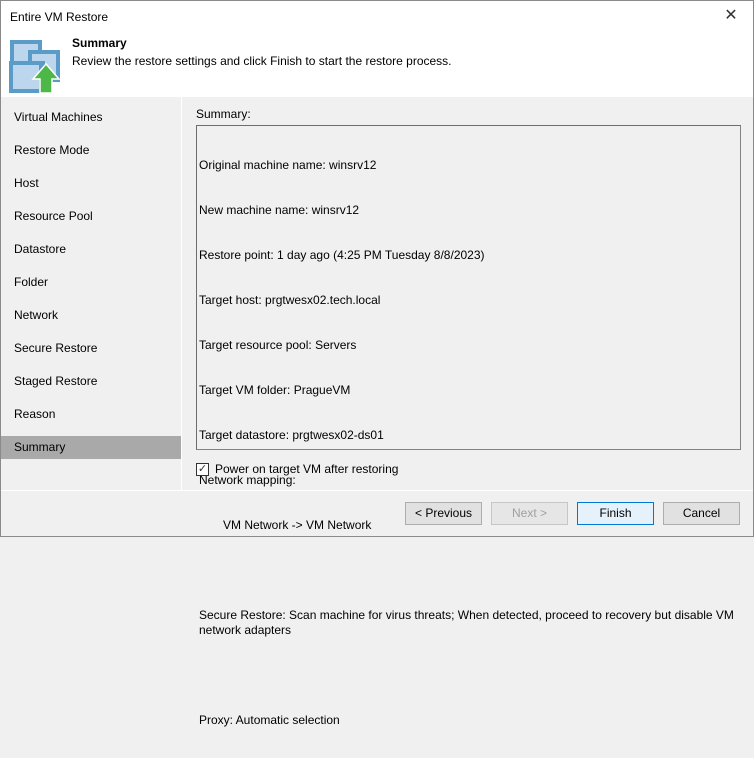  I want to click on nav-item-restore-mode: Restore Mode, so click(91, 150).